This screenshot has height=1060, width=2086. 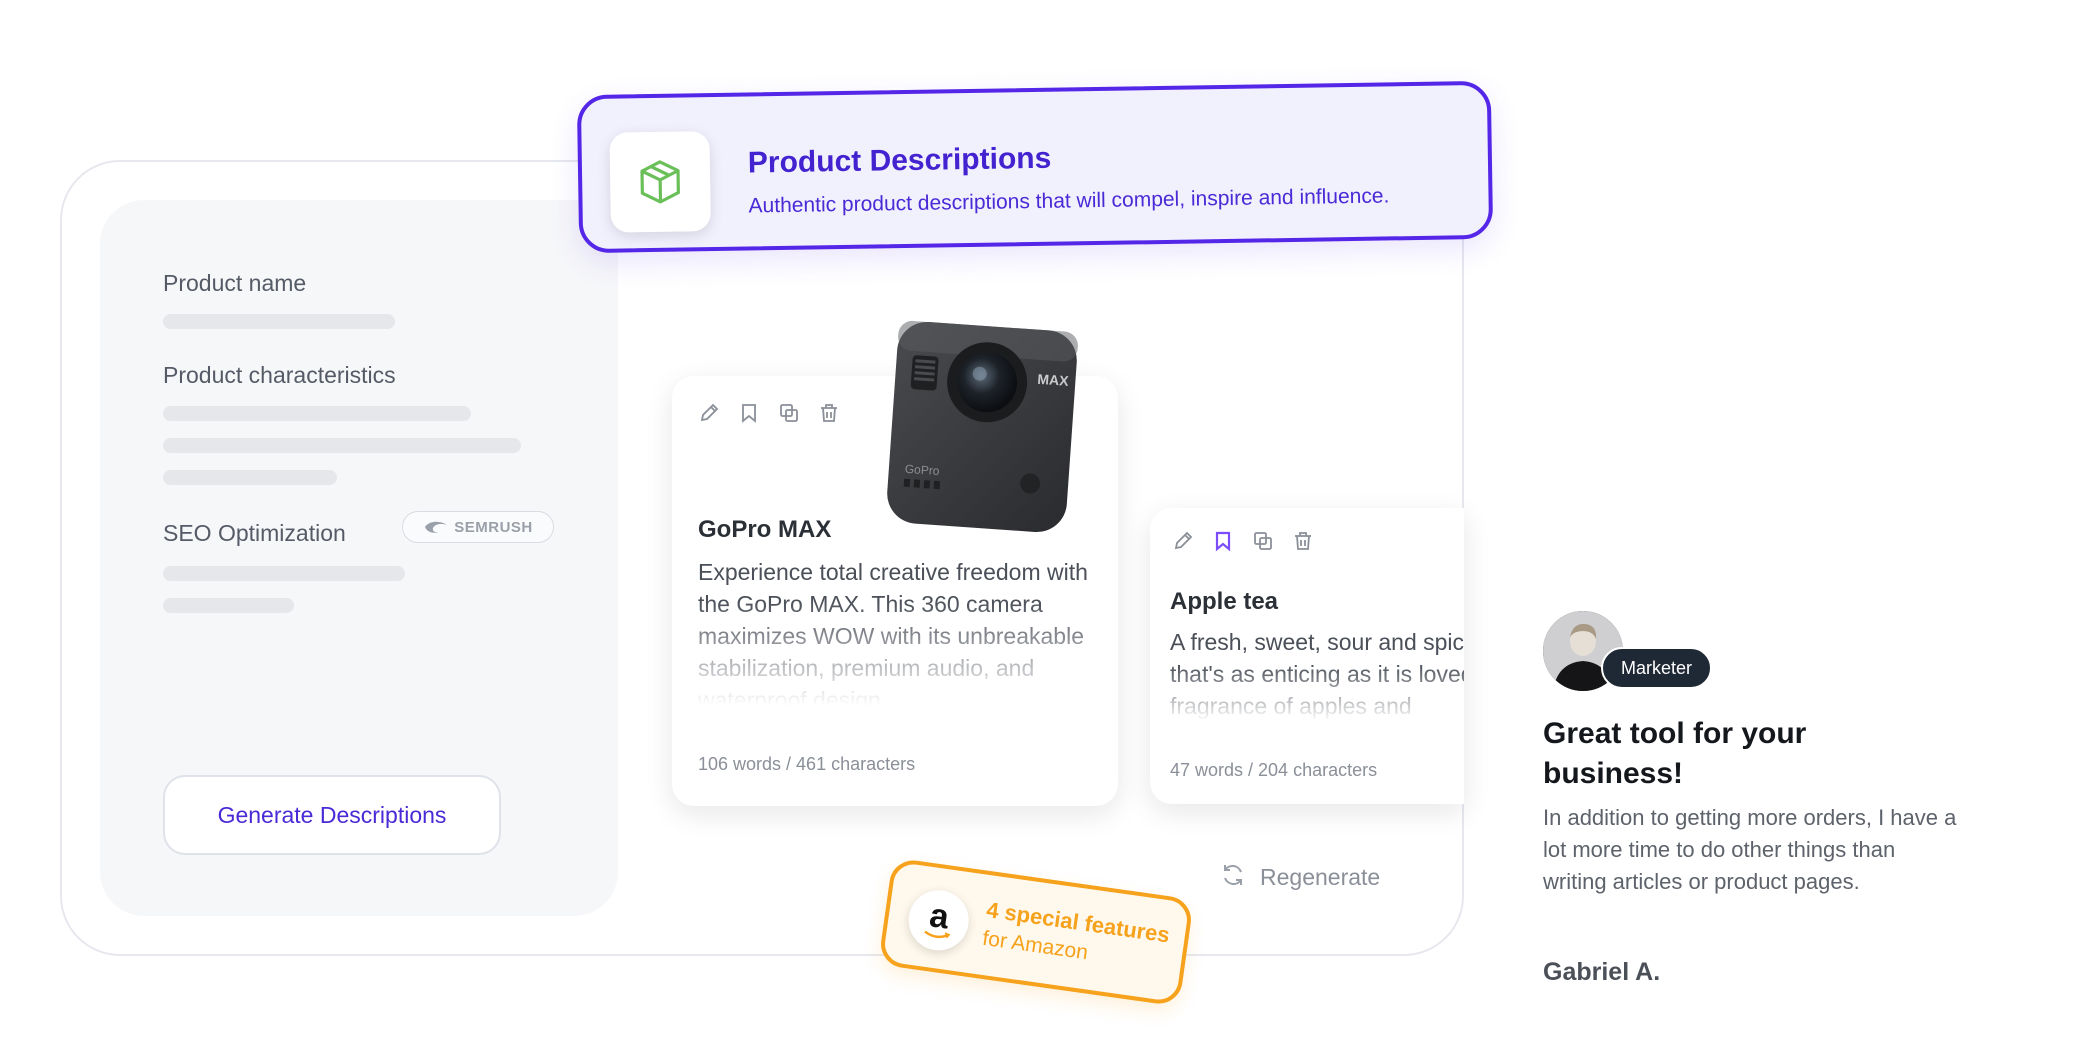 I want to click on testimonial-author: Gabriel A., so click(x=1602, y=972).